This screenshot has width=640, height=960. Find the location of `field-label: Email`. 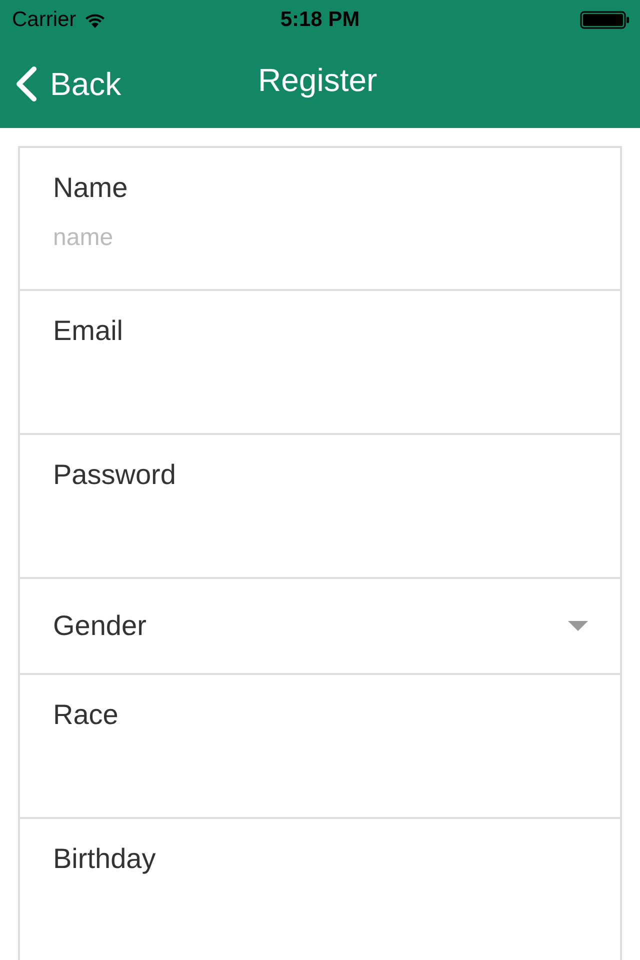

field-label: Email is located at coordinates (88, 331).